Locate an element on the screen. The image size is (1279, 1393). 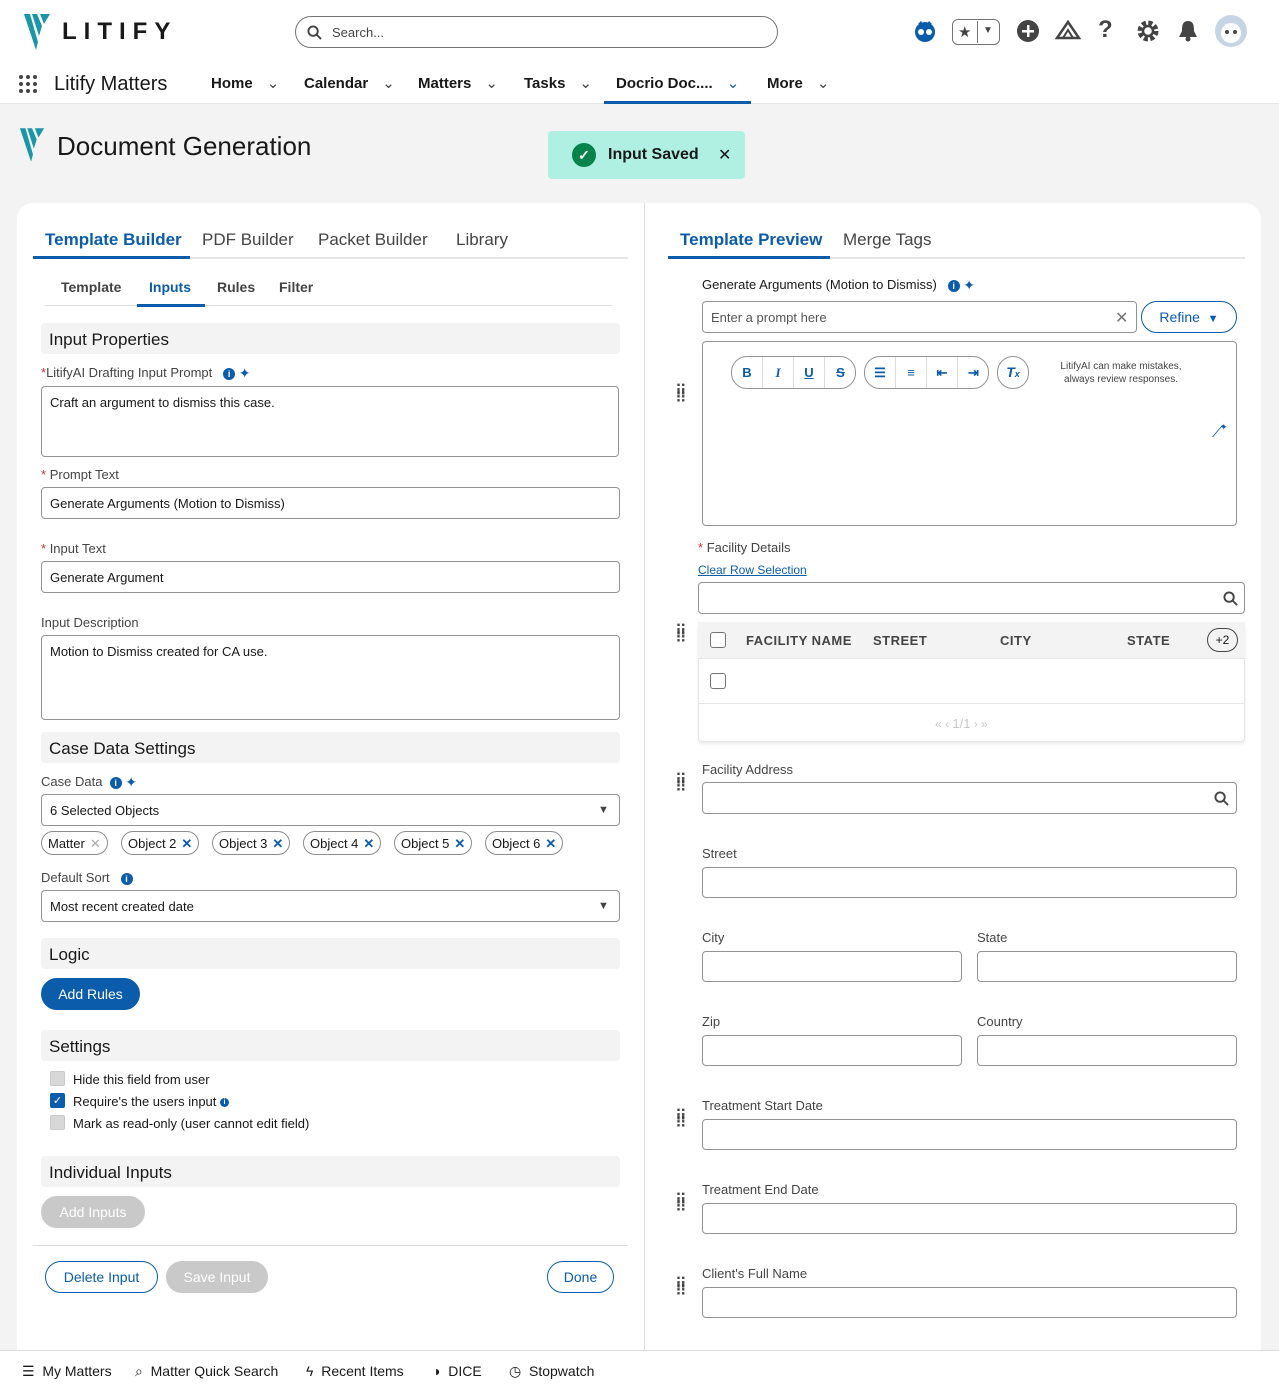
tab-merge-tags: Merge Tags is located at coordinates (887, 240).